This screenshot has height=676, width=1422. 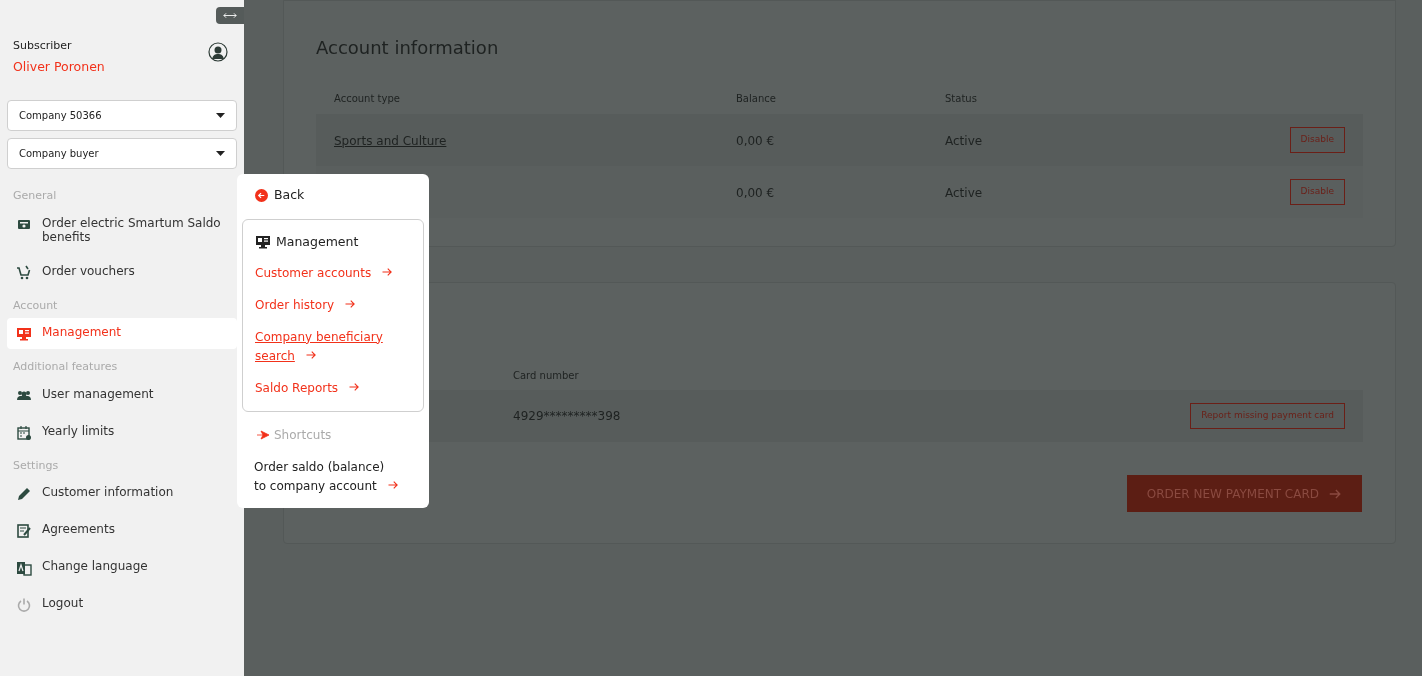 I want to click on subscriber-label: Subscriber, so click(x=43, y=46).